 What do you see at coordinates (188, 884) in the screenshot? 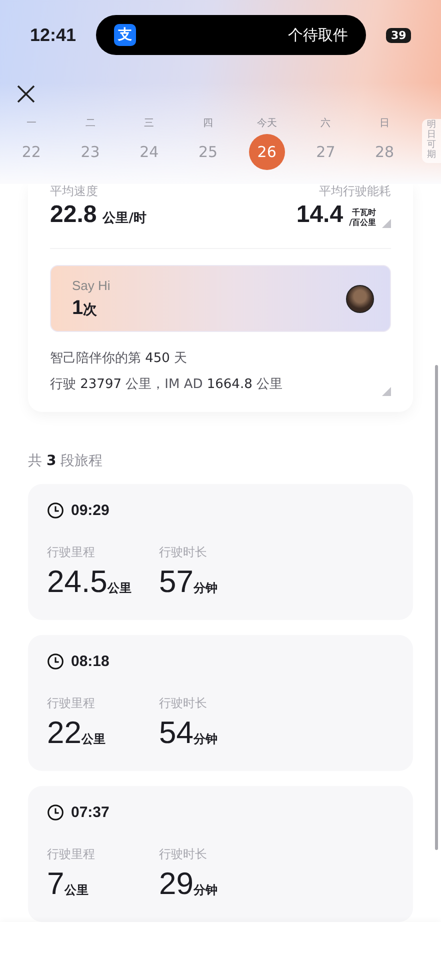
I see `metric-value: 29分钟` at bounding box center [188, 884].